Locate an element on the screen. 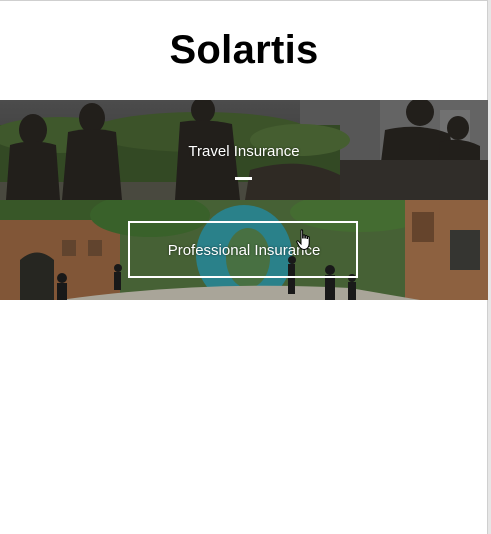  travel-insurance-label: Travel Insurance is located at coordinates (244, 151).